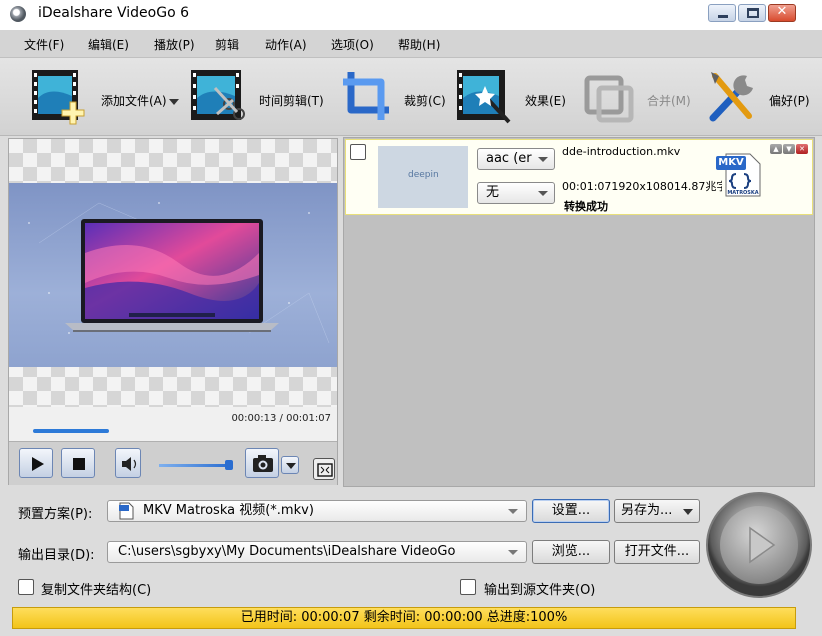 This screenshot has width=822, height=636. What do you see at coordinates (540, 590) in the screenshot?
I see `output-source-label: 输出到源文件夹(O)` at bounding box center [540, 590].